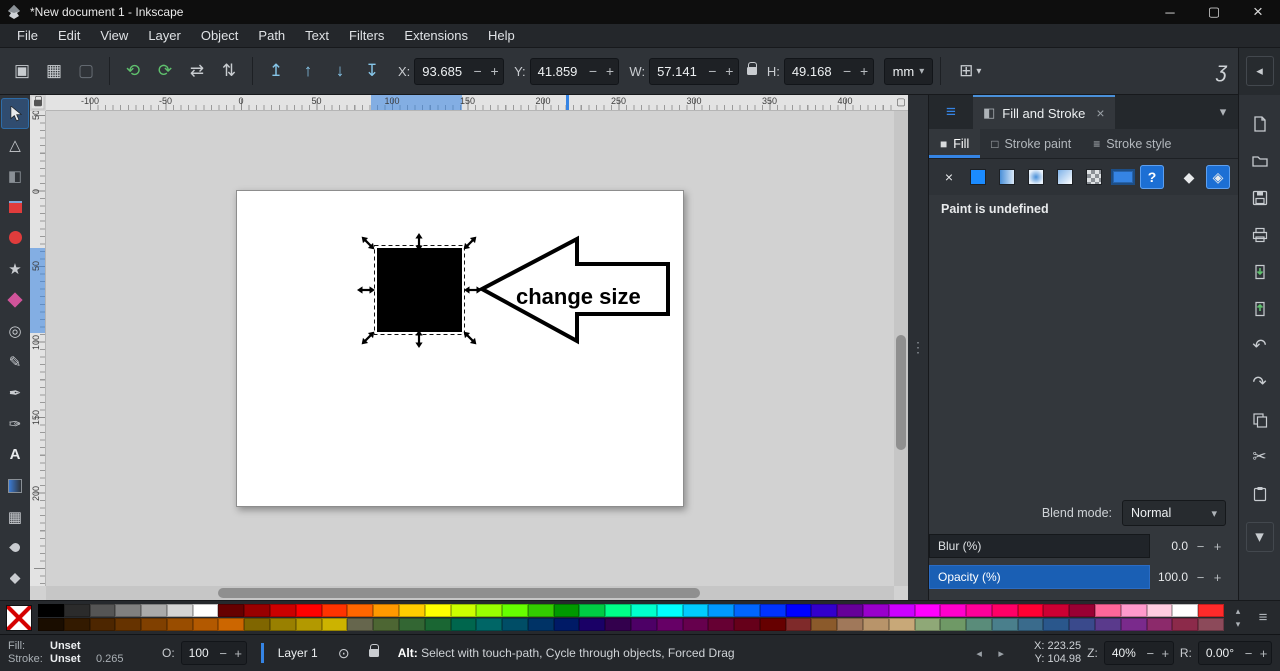 The height and width of the screenshot is (671, 1280). I want to click on cut-button: ✂, so click(1260, 456).